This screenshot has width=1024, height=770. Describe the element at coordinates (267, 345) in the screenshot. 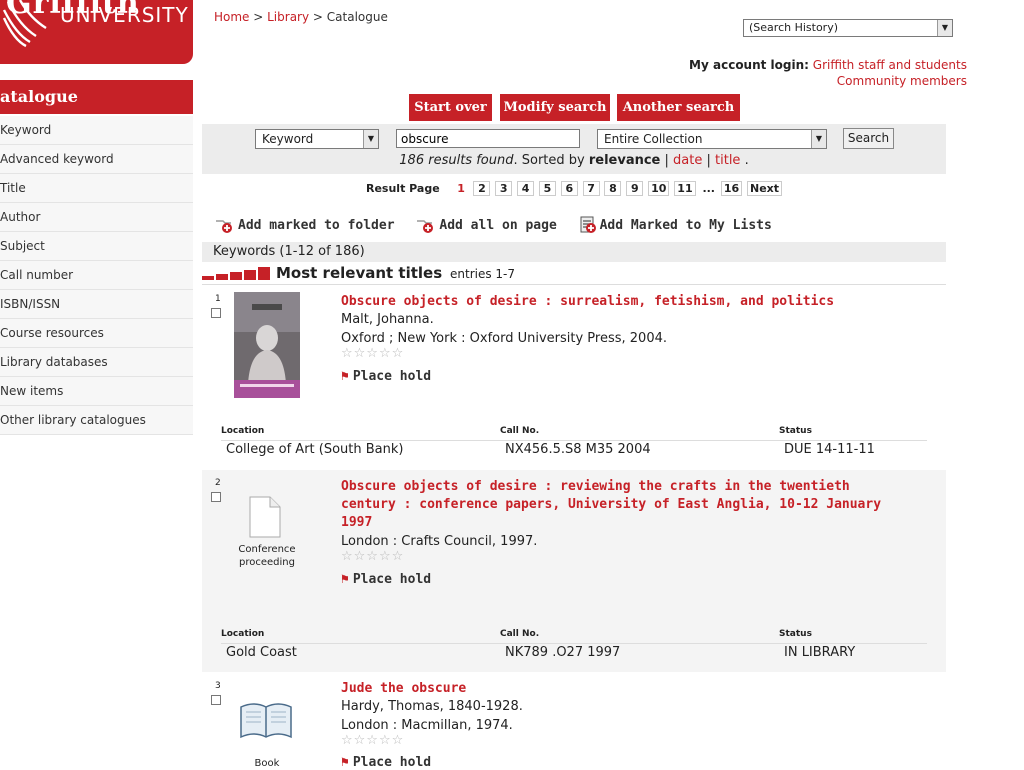

I see `book-cover-image` at that location.